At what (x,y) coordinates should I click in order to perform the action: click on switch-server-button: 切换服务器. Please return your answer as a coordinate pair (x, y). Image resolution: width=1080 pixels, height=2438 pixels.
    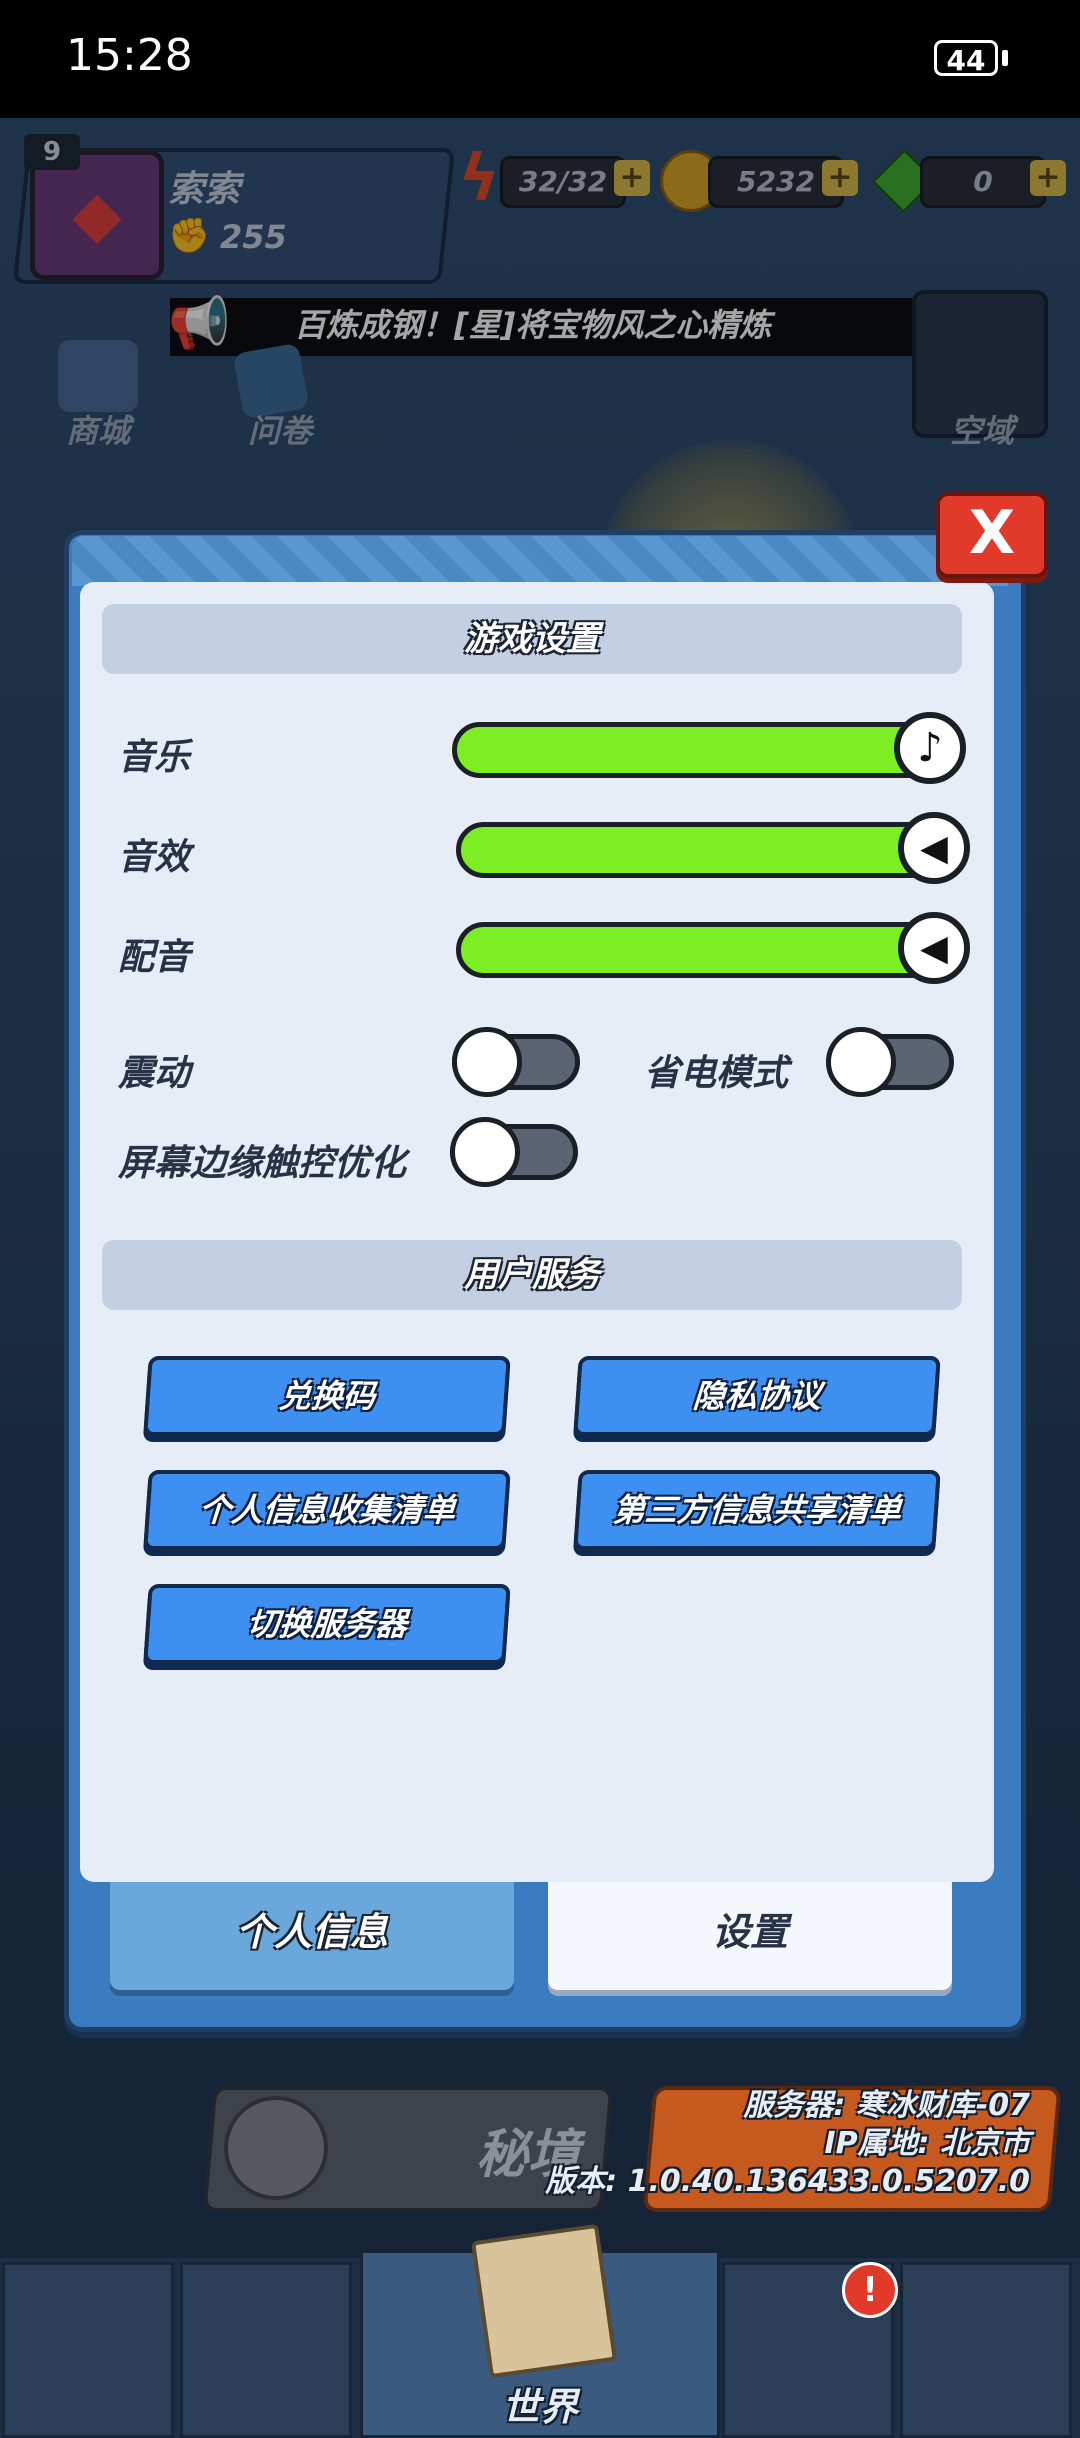
    Looking at the image, I should click on (327, 1624).